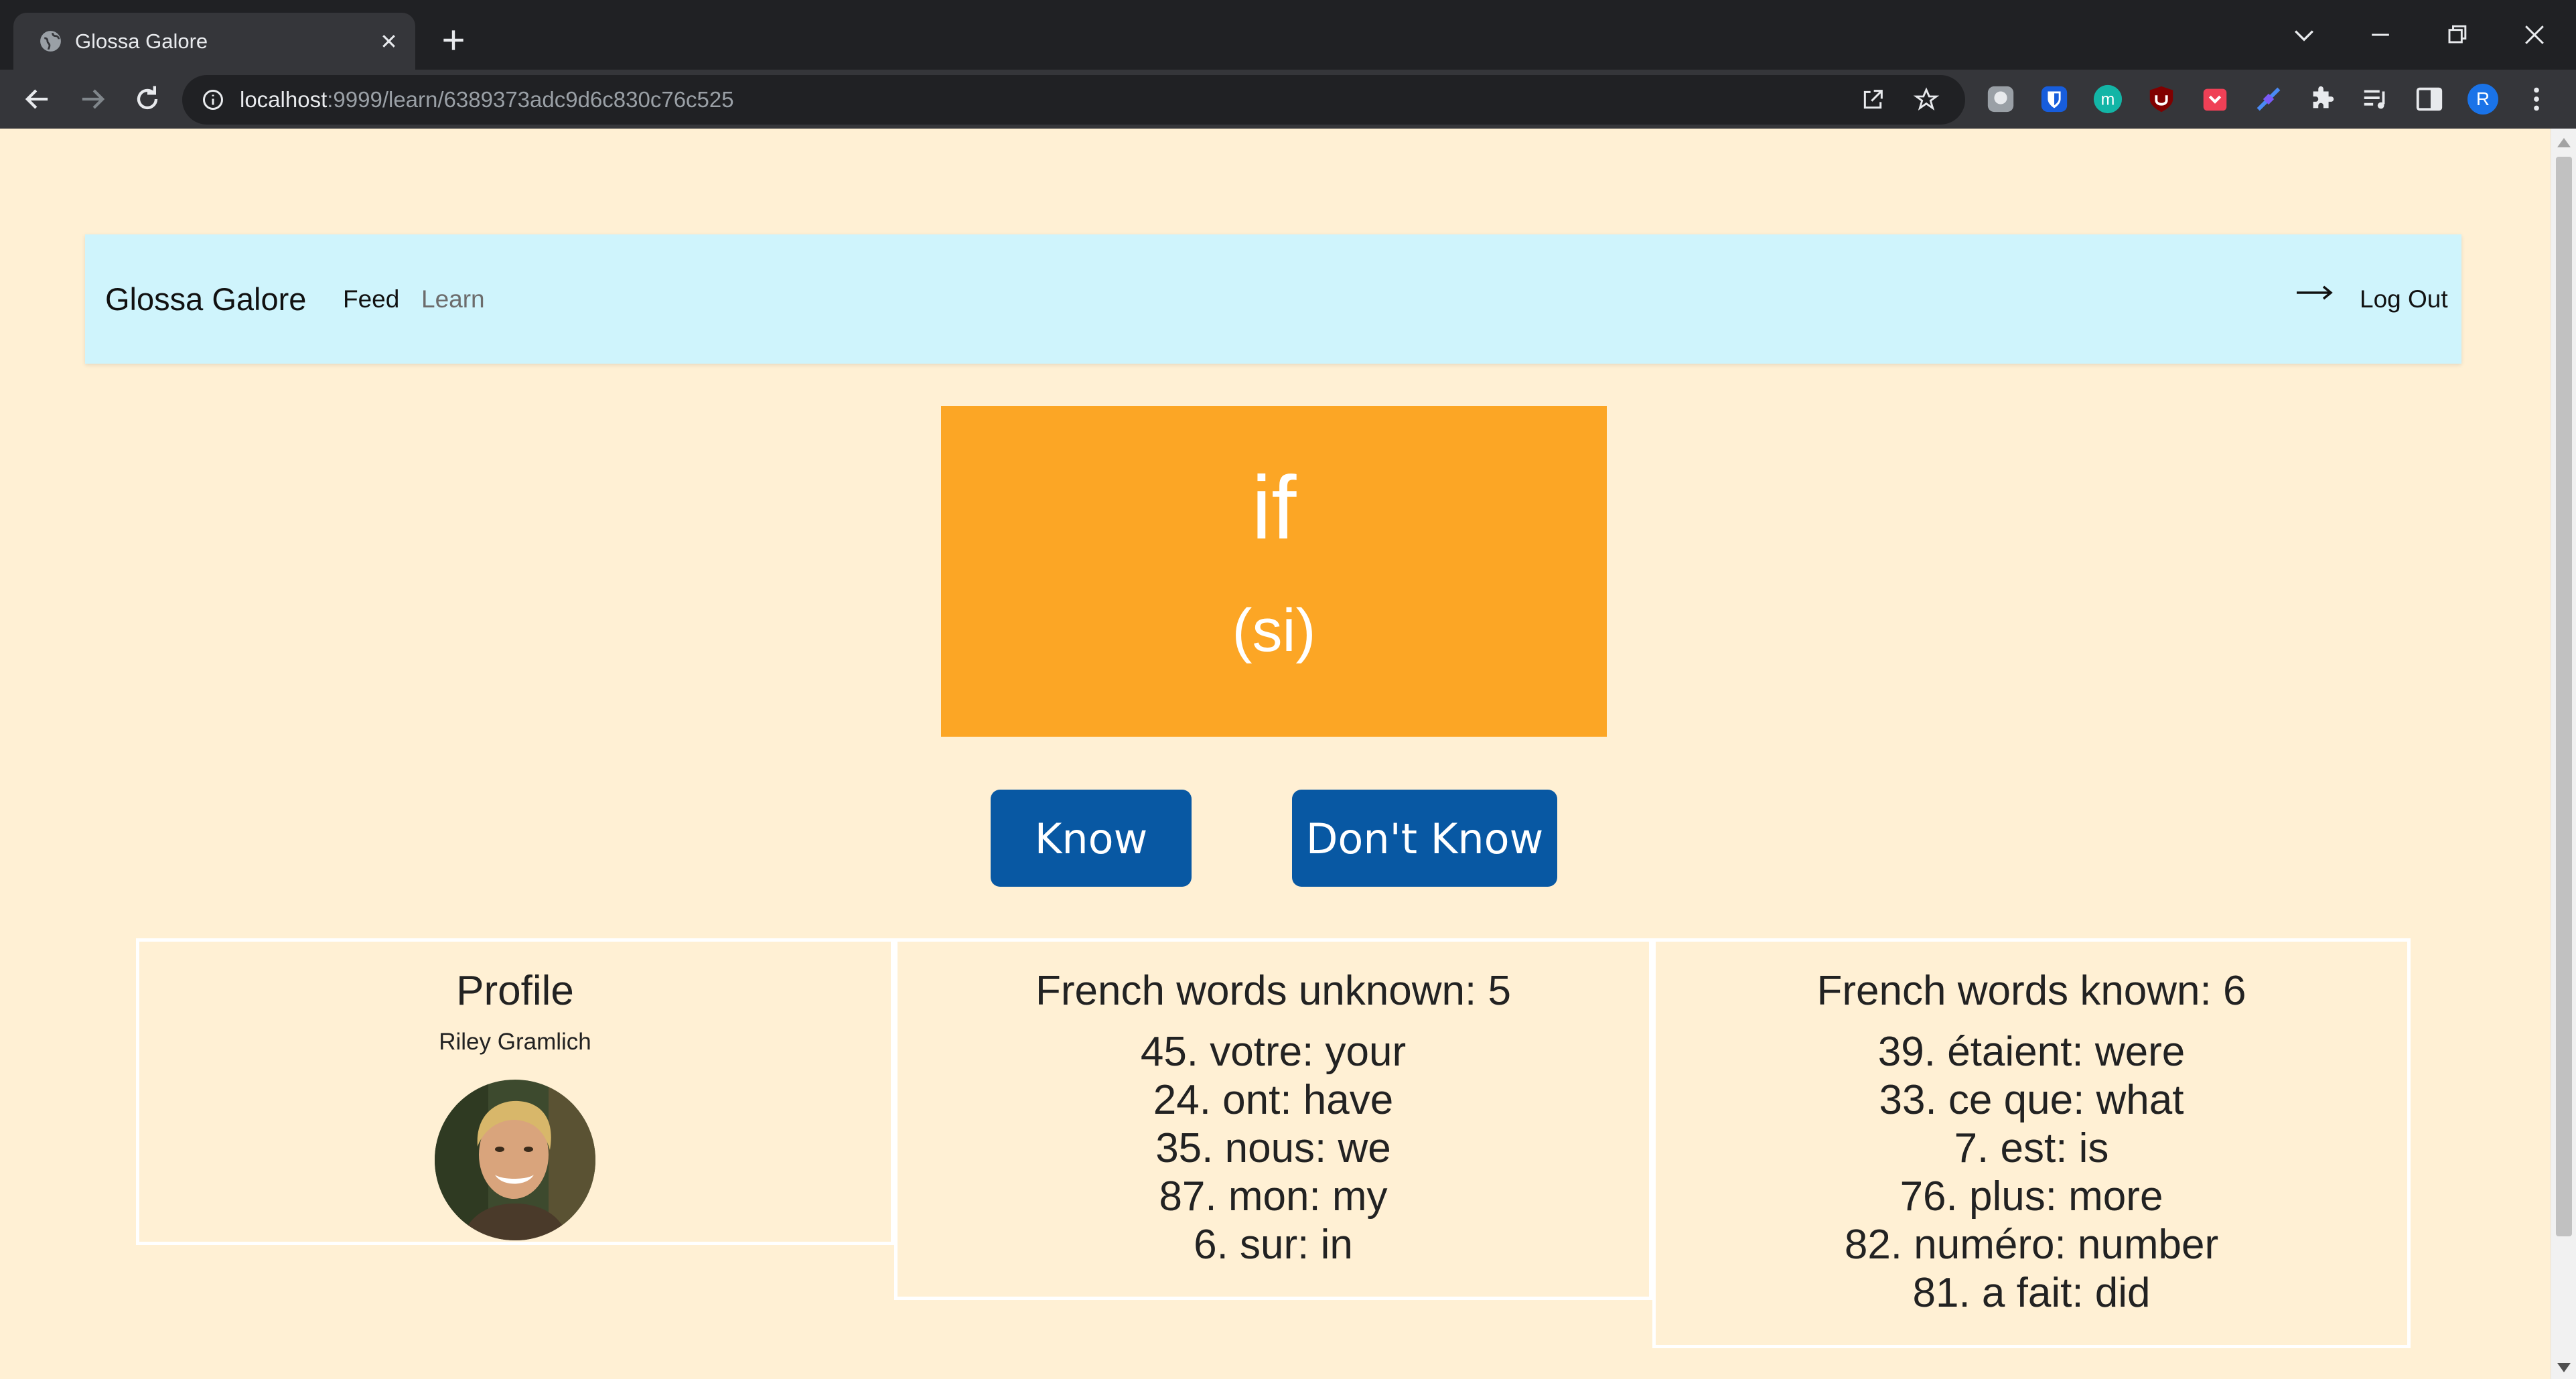  I want to click on extensions-puzzle-icon, so click(2322, 99).